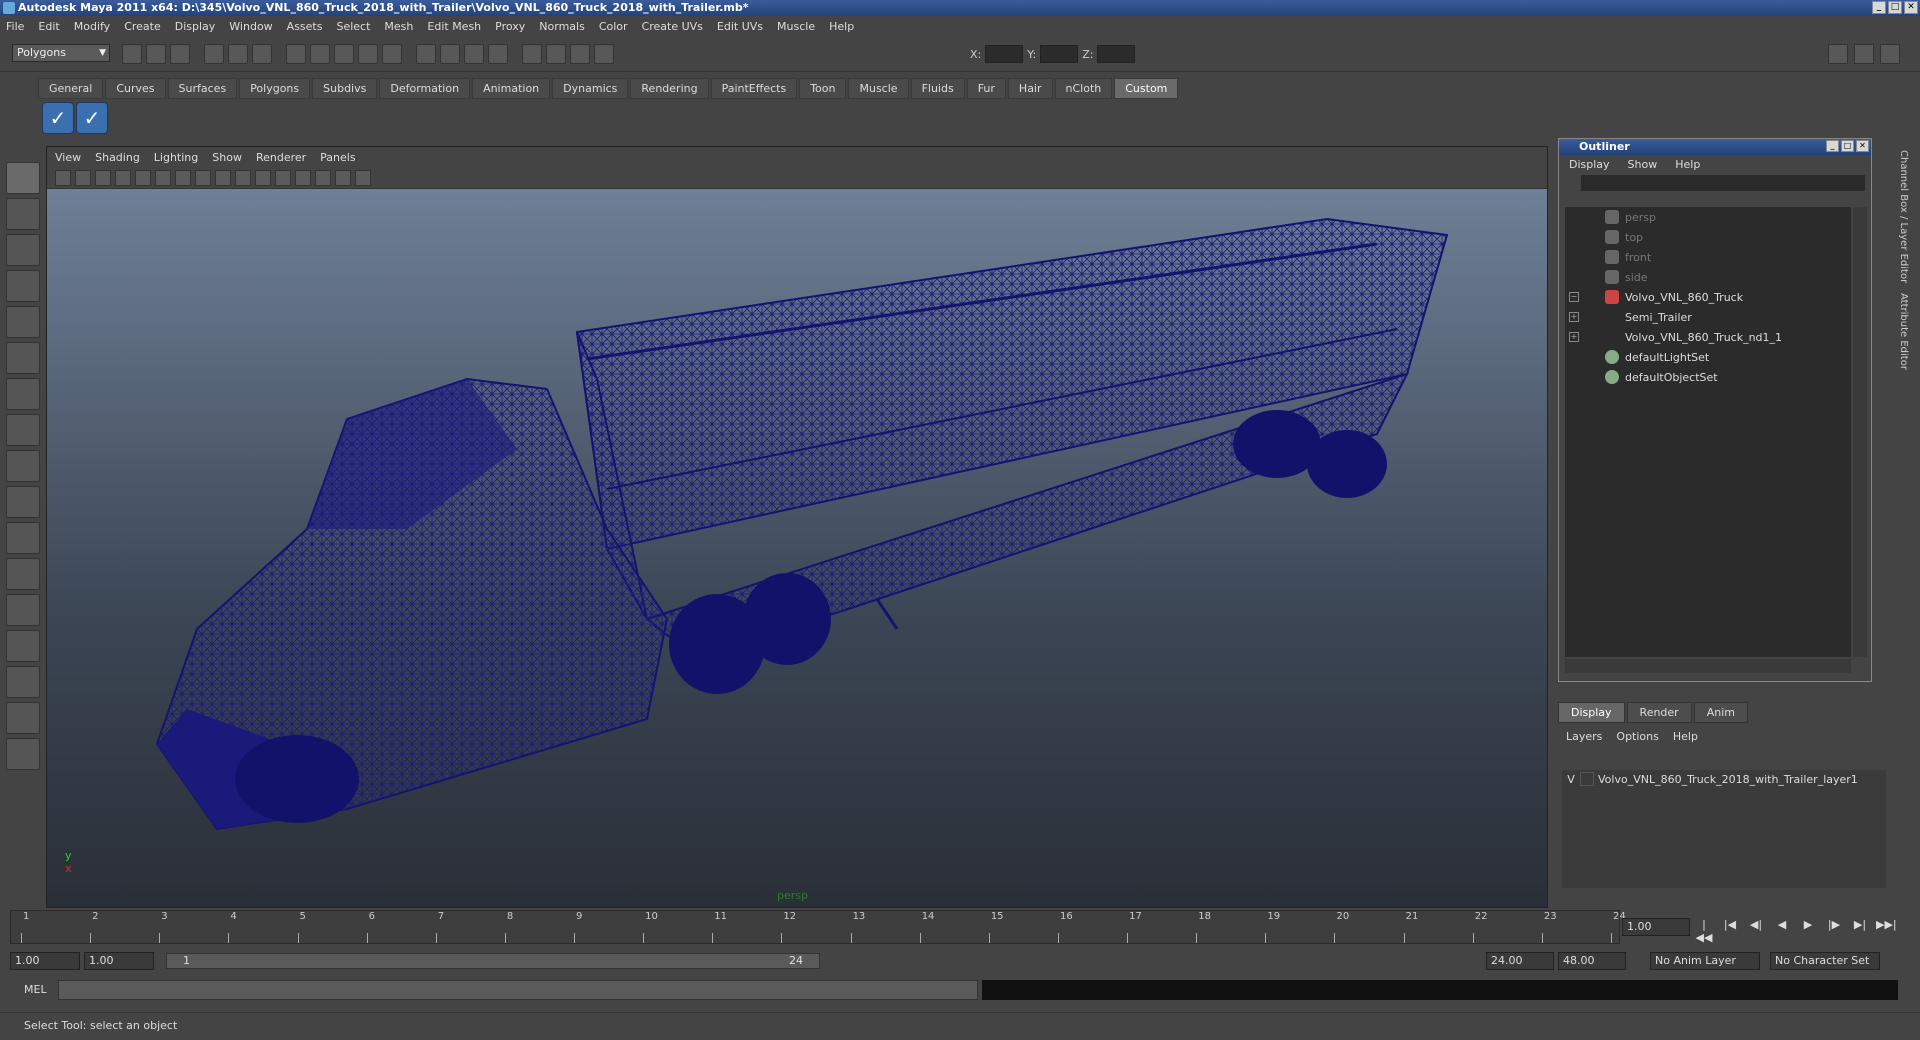 This screenshot has width=1920, height=1040. Describe the element at coordinates (498, 54) in the screenshot. I see `render-settings-icon` at that location.